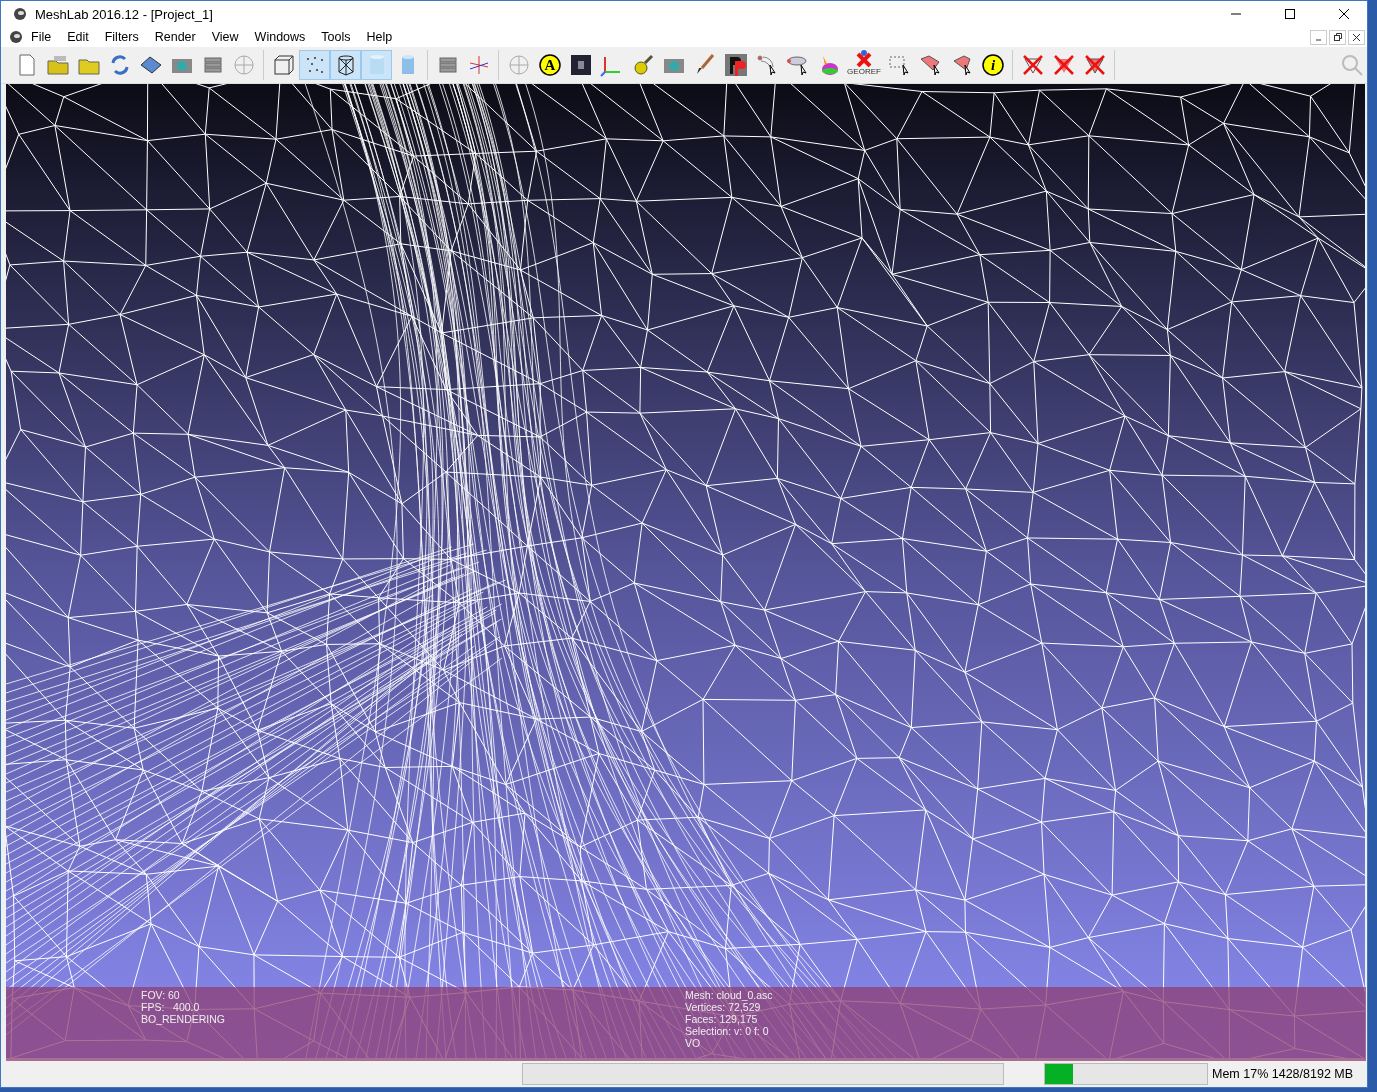  I want to click on points-button, so click(314, 65).